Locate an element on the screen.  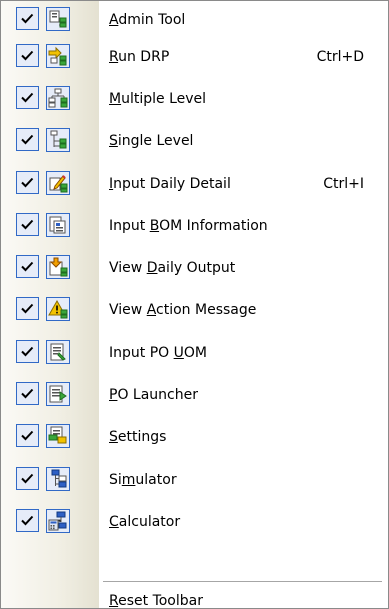
menu-item-reset-toolbar: Reset Toolbar is located at coordinates (194, 597).